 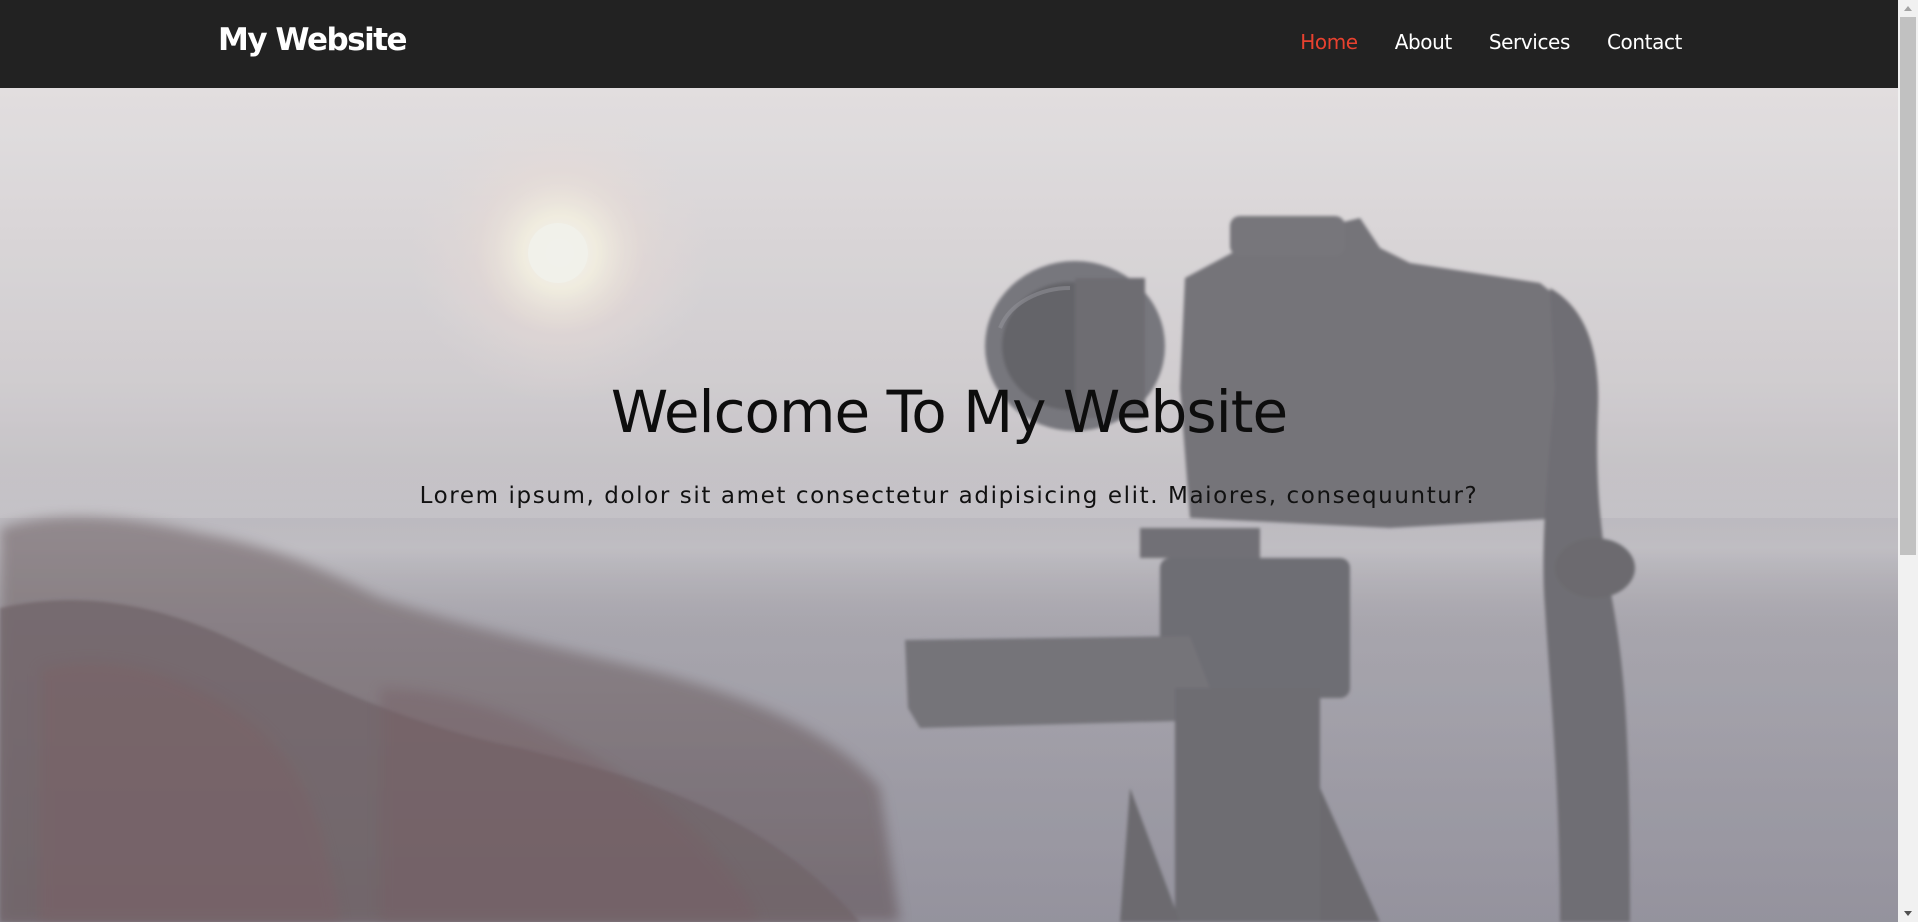 What do you see at coordinates (1424, 42) in the screenshot?
I see `nav-link-about: About` at bounding box center [1424, 42].